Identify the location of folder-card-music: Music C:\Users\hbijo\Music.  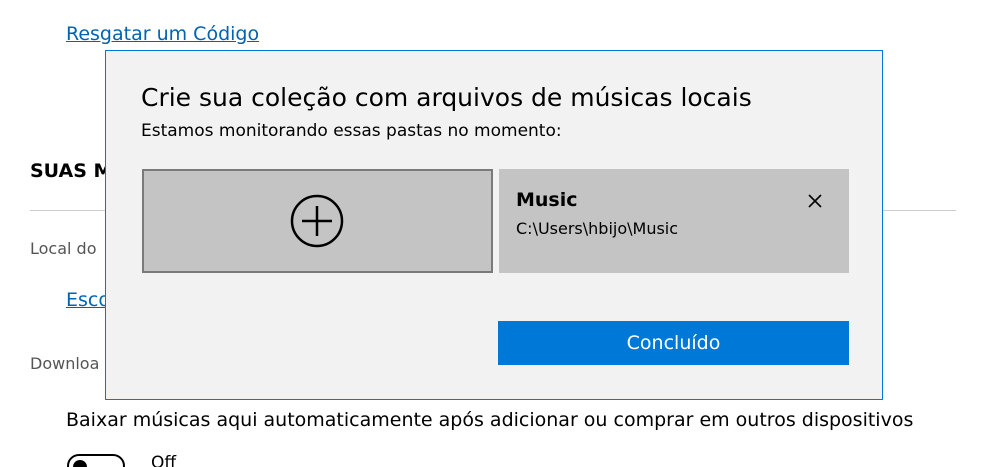
(674, 221).